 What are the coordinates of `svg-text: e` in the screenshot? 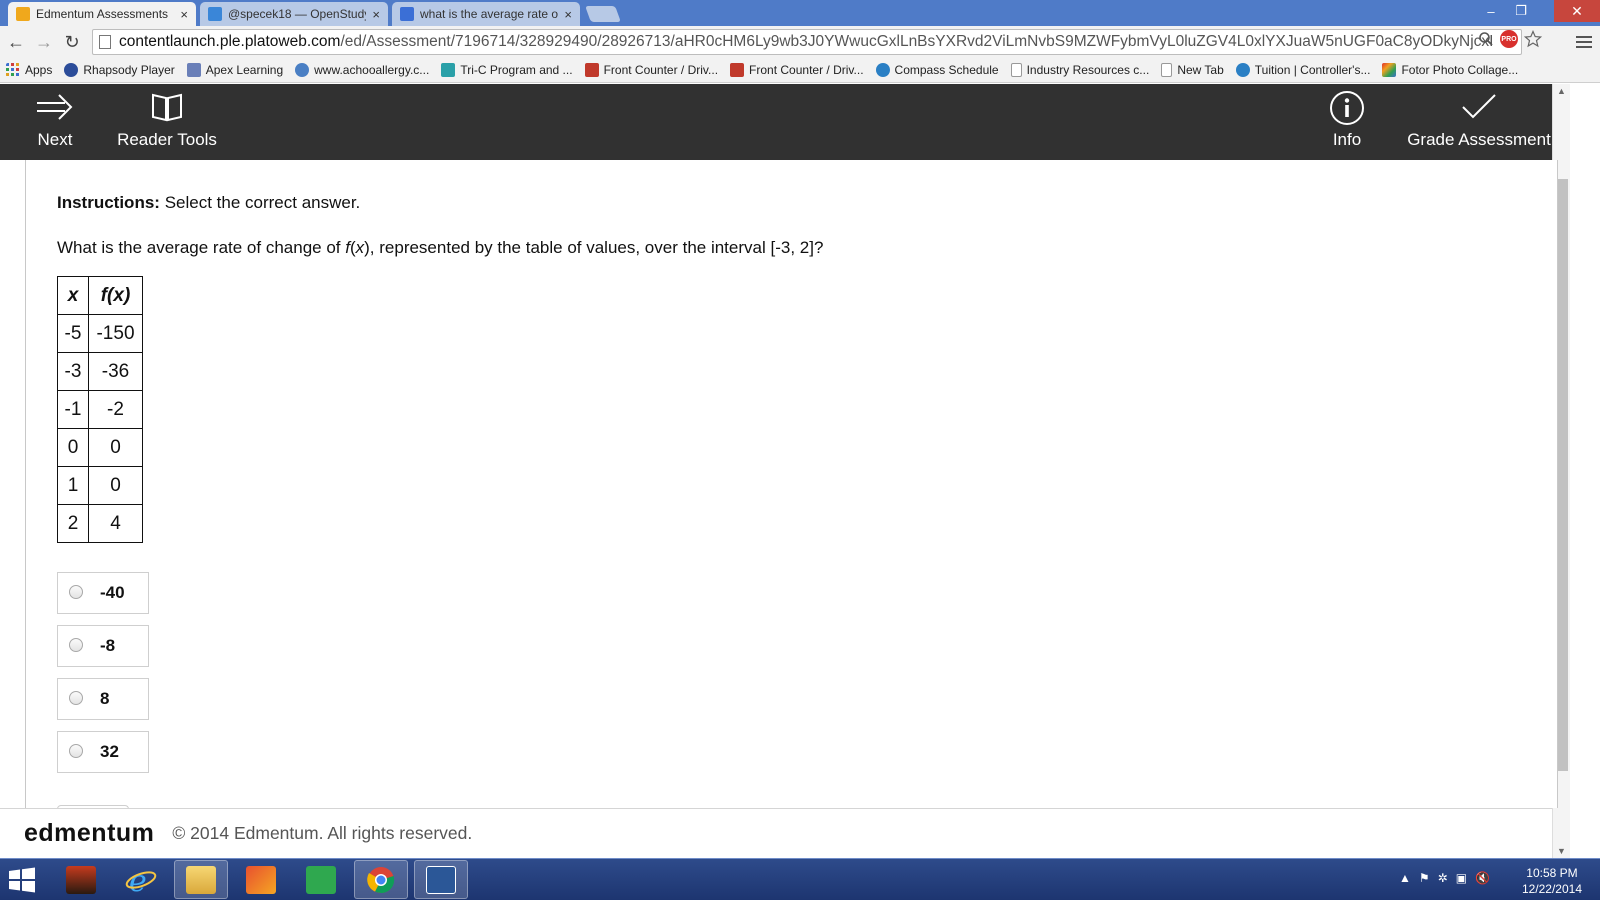 It's located at (138, 880).